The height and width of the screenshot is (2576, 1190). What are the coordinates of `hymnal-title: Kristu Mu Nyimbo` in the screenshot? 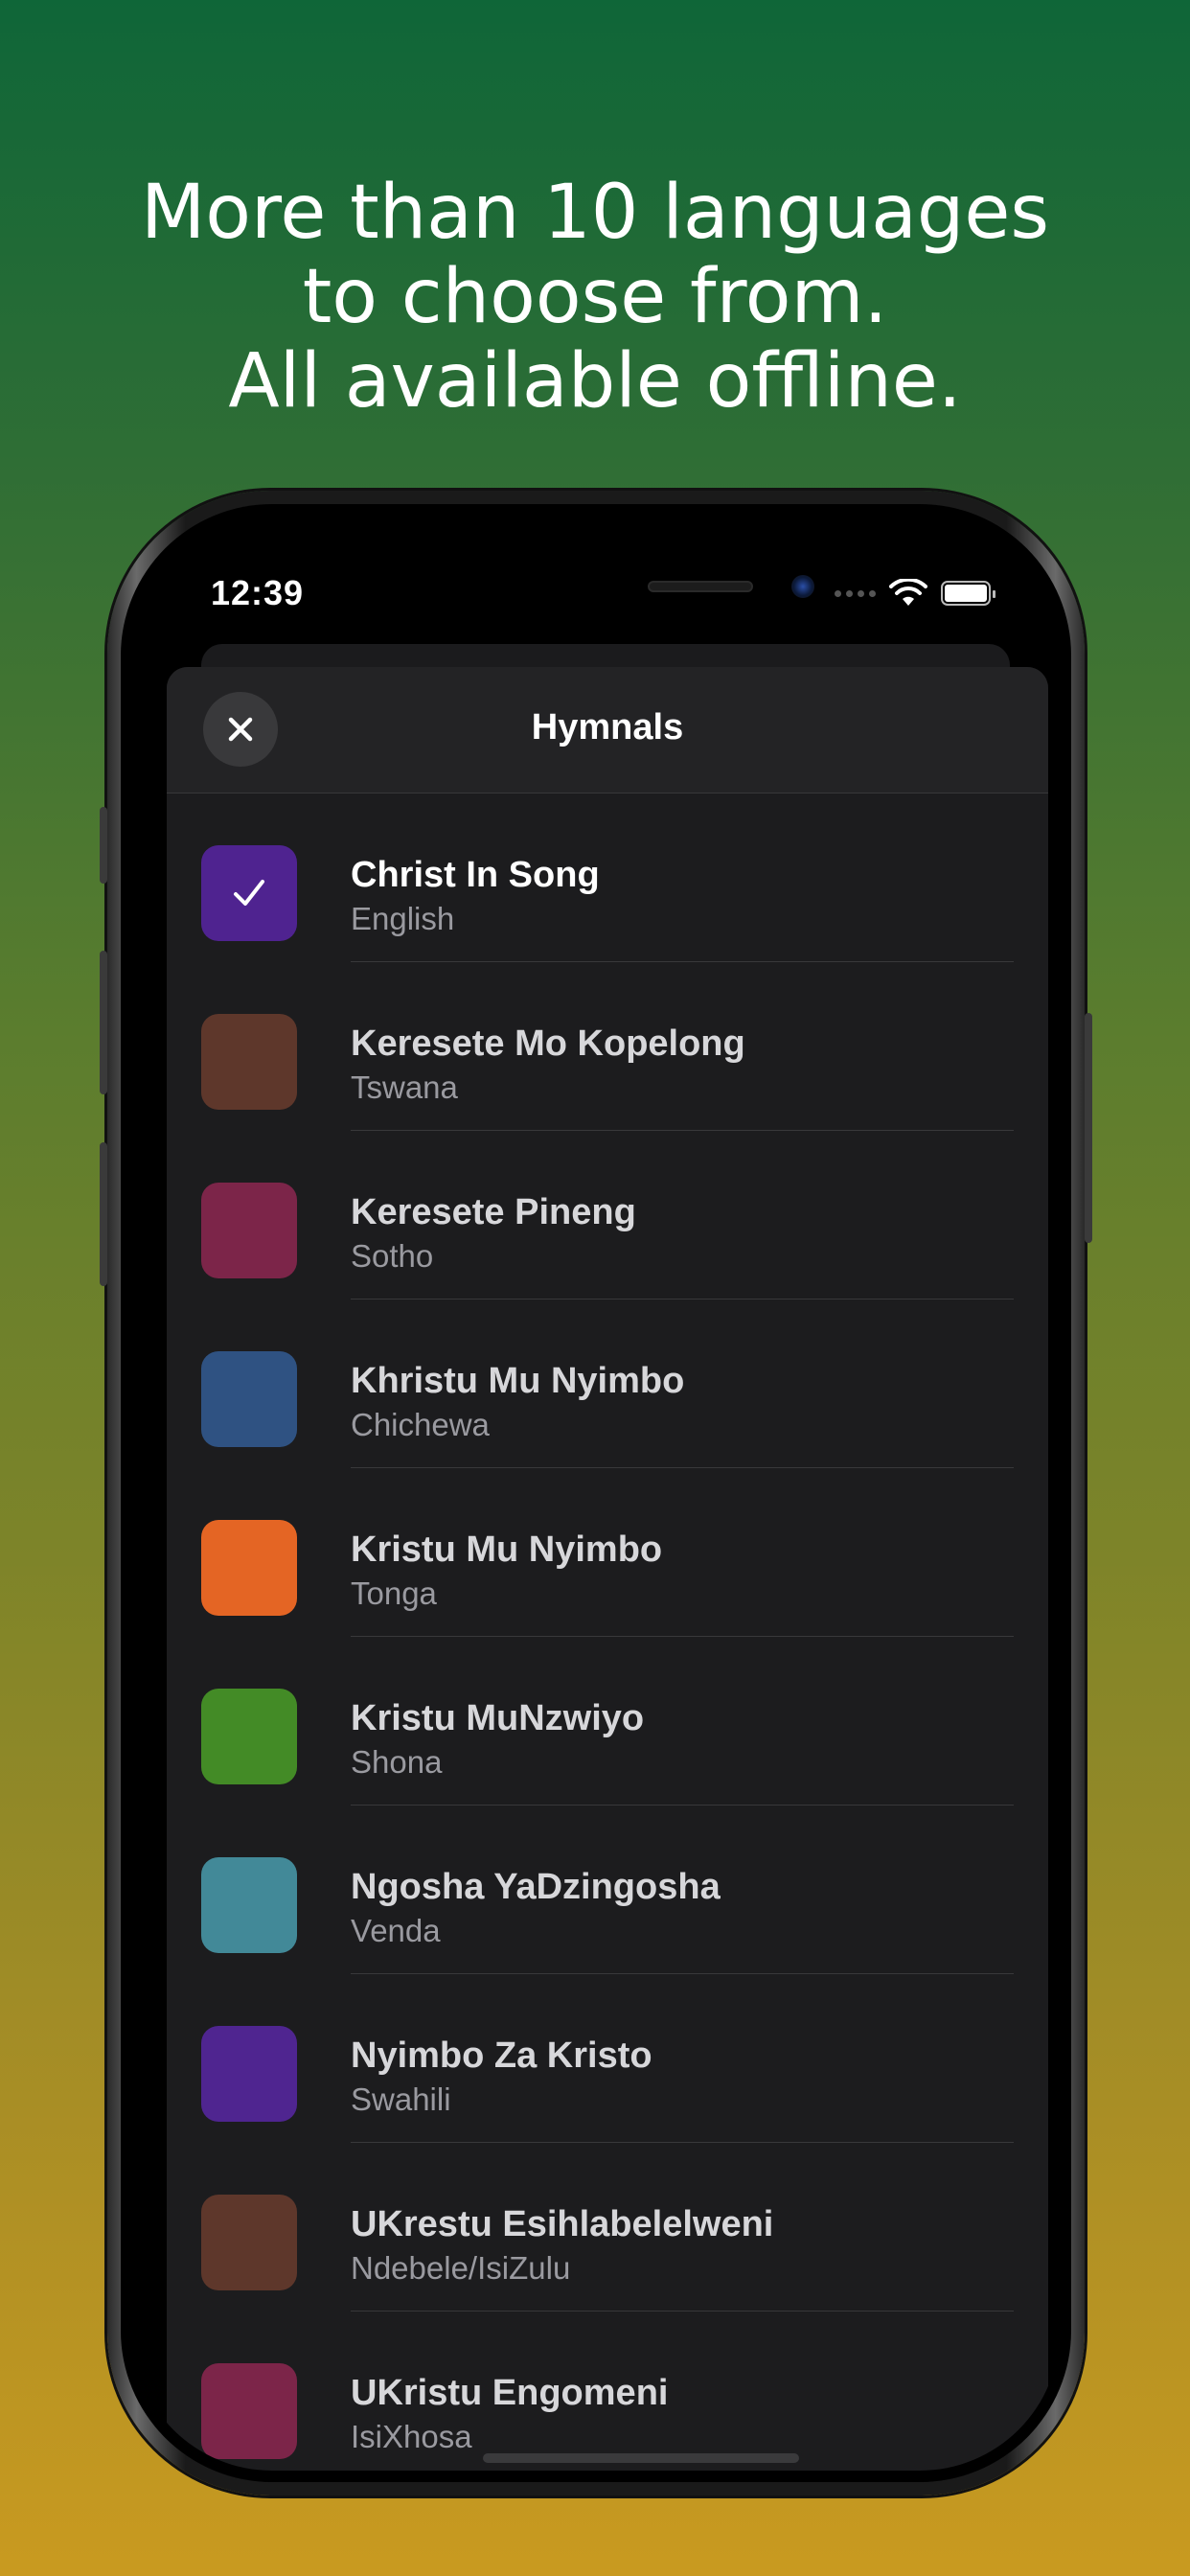 It's located at (507, 1550).